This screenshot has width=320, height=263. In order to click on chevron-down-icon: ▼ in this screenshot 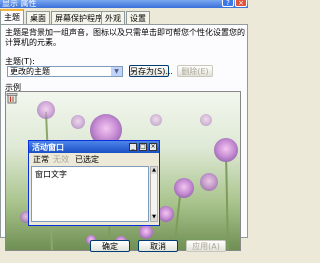, I will do `click(116, 71)`.